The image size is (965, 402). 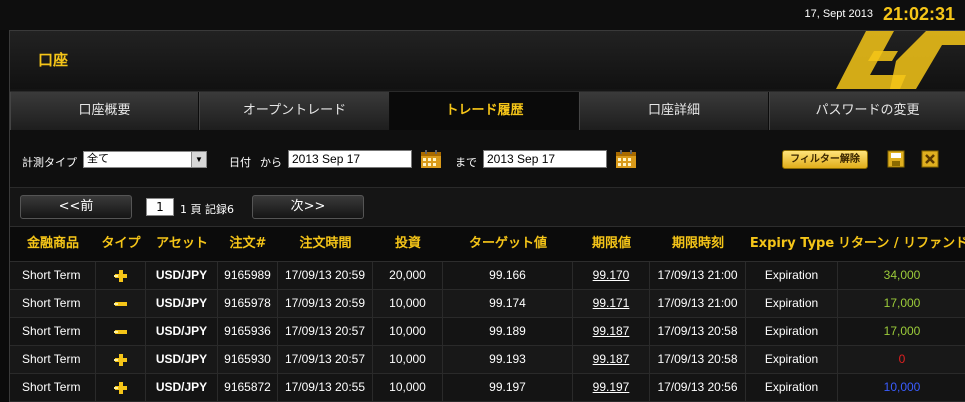 What do you see at coordinates (902, 275) in the screenshot?
I see `return-cell: 34,000` at bounding box center [902, 275].